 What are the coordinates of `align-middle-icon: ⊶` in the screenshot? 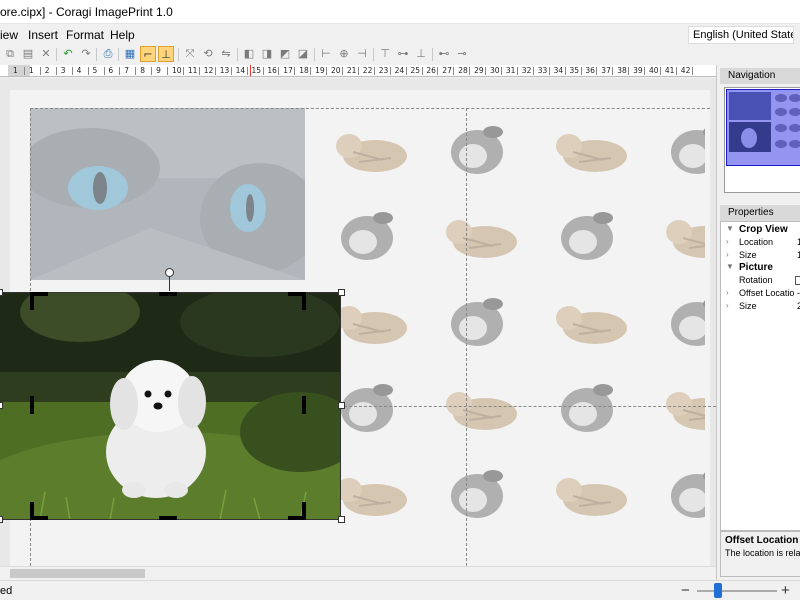 It's located at (403, 54).